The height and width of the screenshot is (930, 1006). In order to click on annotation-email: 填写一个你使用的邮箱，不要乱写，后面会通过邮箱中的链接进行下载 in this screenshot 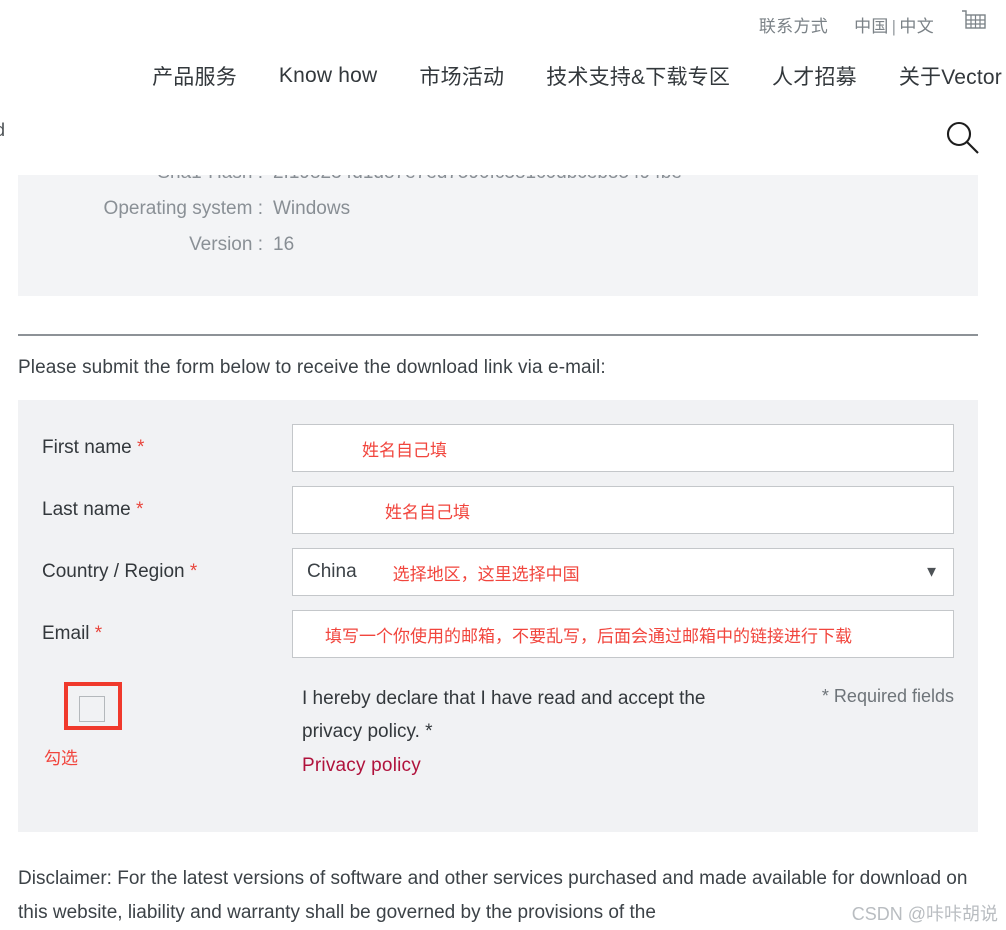, I will do `click(588, 636)`.